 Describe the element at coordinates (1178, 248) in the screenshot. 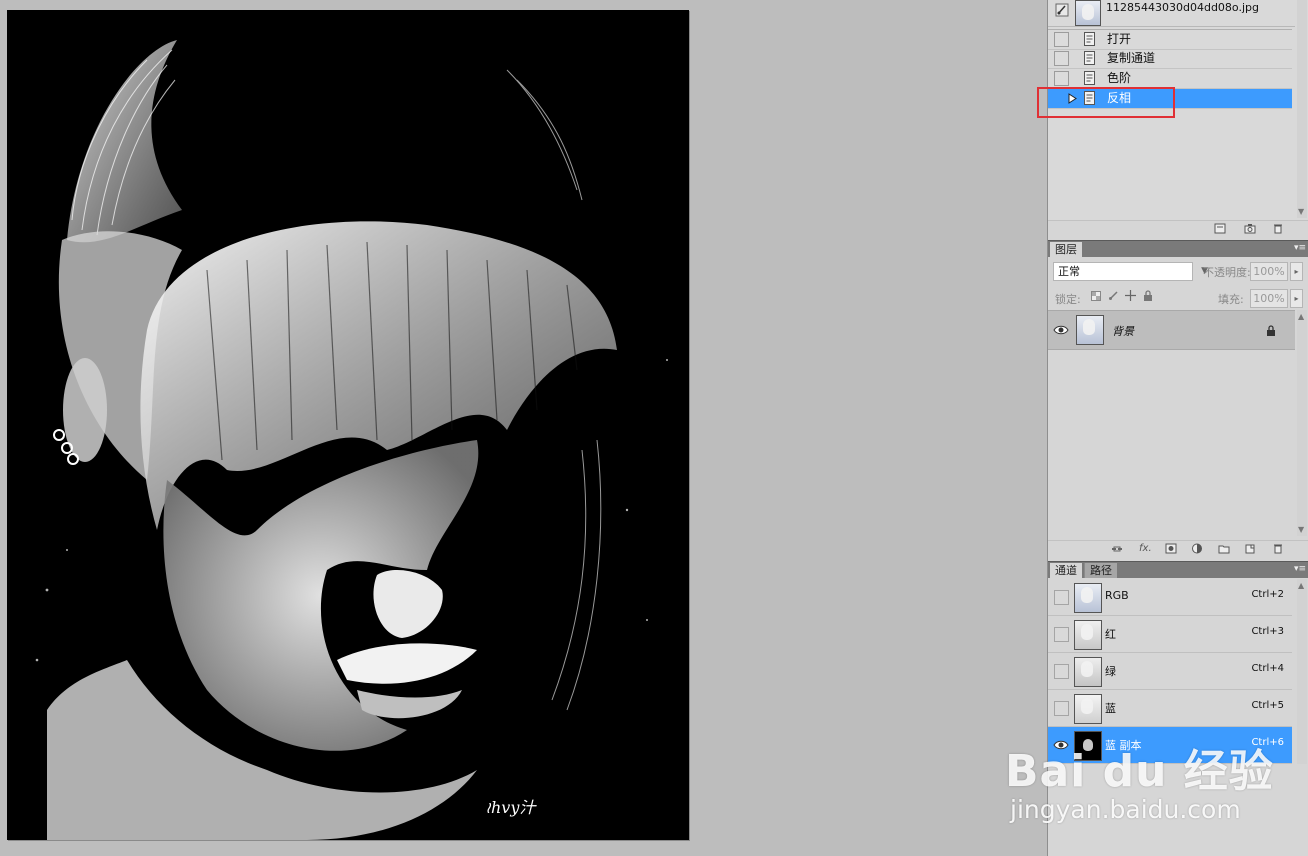

I see `layers-tabbar: 图层 ▾≡` at that location.